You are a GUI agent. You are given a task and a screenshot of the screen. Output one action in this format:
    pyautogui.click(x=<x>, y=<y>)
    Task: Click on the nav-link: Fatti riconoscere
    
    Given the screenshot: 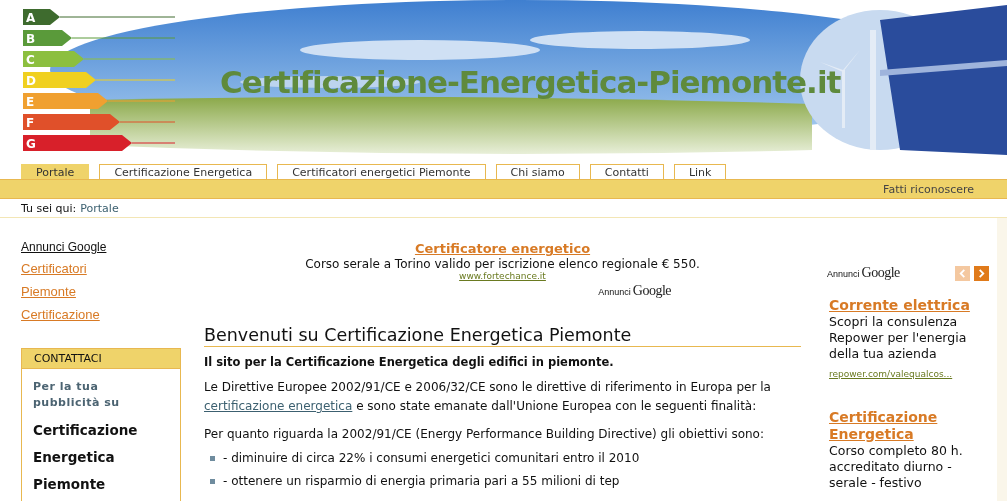 What is the action you would take?
    pyautogui.click(x=928, y=189)
    